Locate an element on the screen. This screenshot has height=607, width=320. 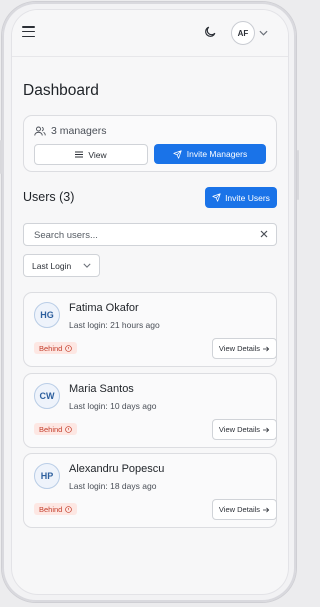
invite-users-label: Invite Users is located at coordinates (247, 197).